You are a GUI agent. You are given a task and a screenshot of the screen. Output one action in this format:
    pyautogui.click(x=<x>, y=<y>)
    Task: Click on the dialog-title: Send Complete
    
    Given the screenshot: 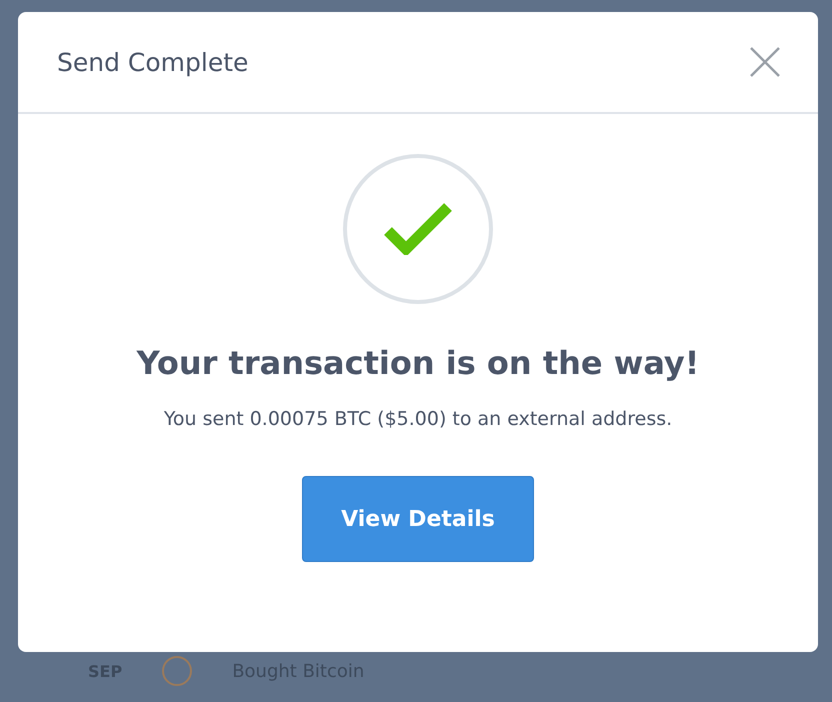 What is the action you would take?
    pyautogui.click(x=152, y=62)
    